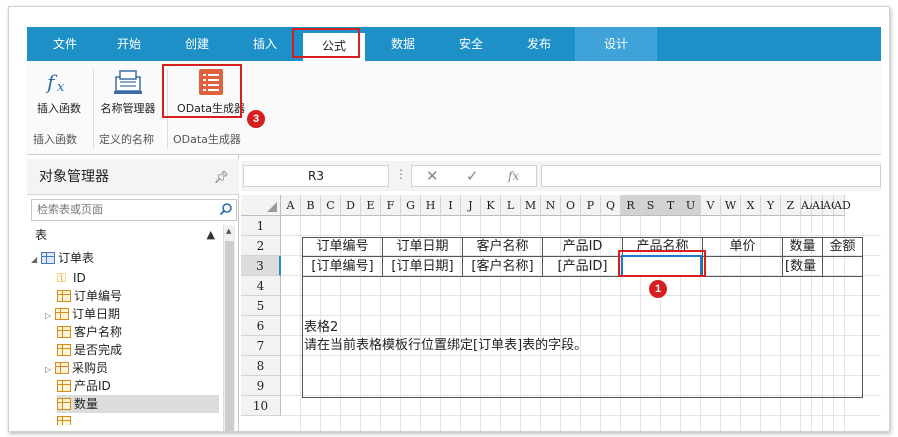 Image resolution: width=898 pixels, height=437 pixels. Describe the element at coordinates (591, 205) in the screenshot. I see `column-header: P` at that location.